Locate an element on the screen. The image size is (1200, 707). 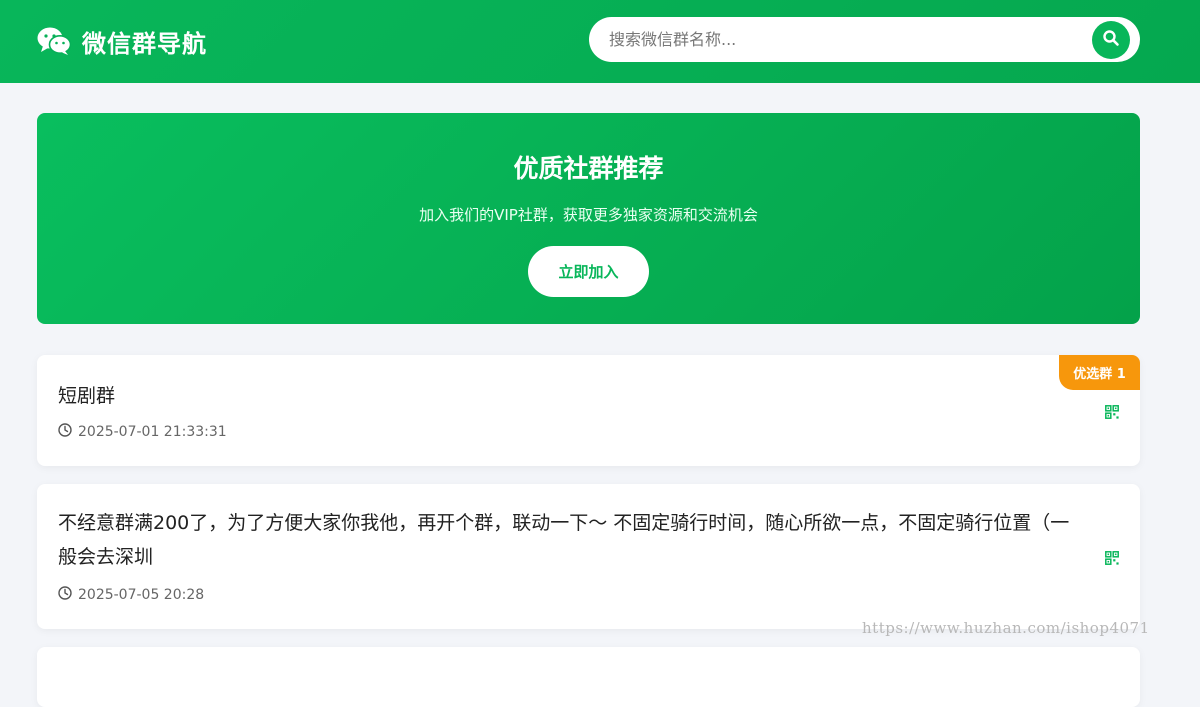
group-time-text: 2025-07-05 20:28 is located at coordinates (141, 595).